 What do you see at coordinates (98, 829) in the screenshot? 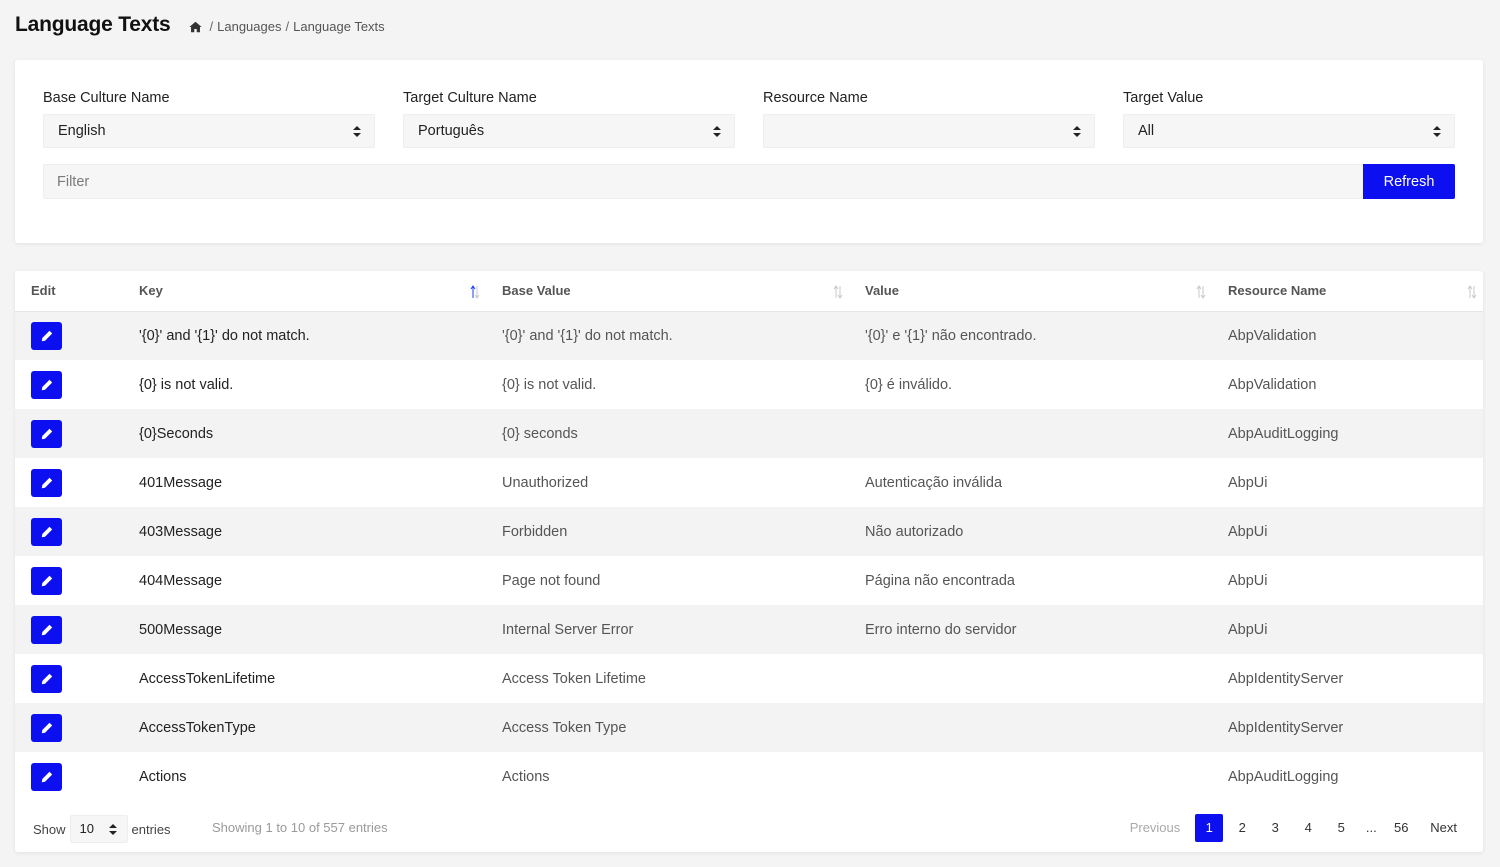
I see `page-size-select: 10` at bounding box center [98, 829].